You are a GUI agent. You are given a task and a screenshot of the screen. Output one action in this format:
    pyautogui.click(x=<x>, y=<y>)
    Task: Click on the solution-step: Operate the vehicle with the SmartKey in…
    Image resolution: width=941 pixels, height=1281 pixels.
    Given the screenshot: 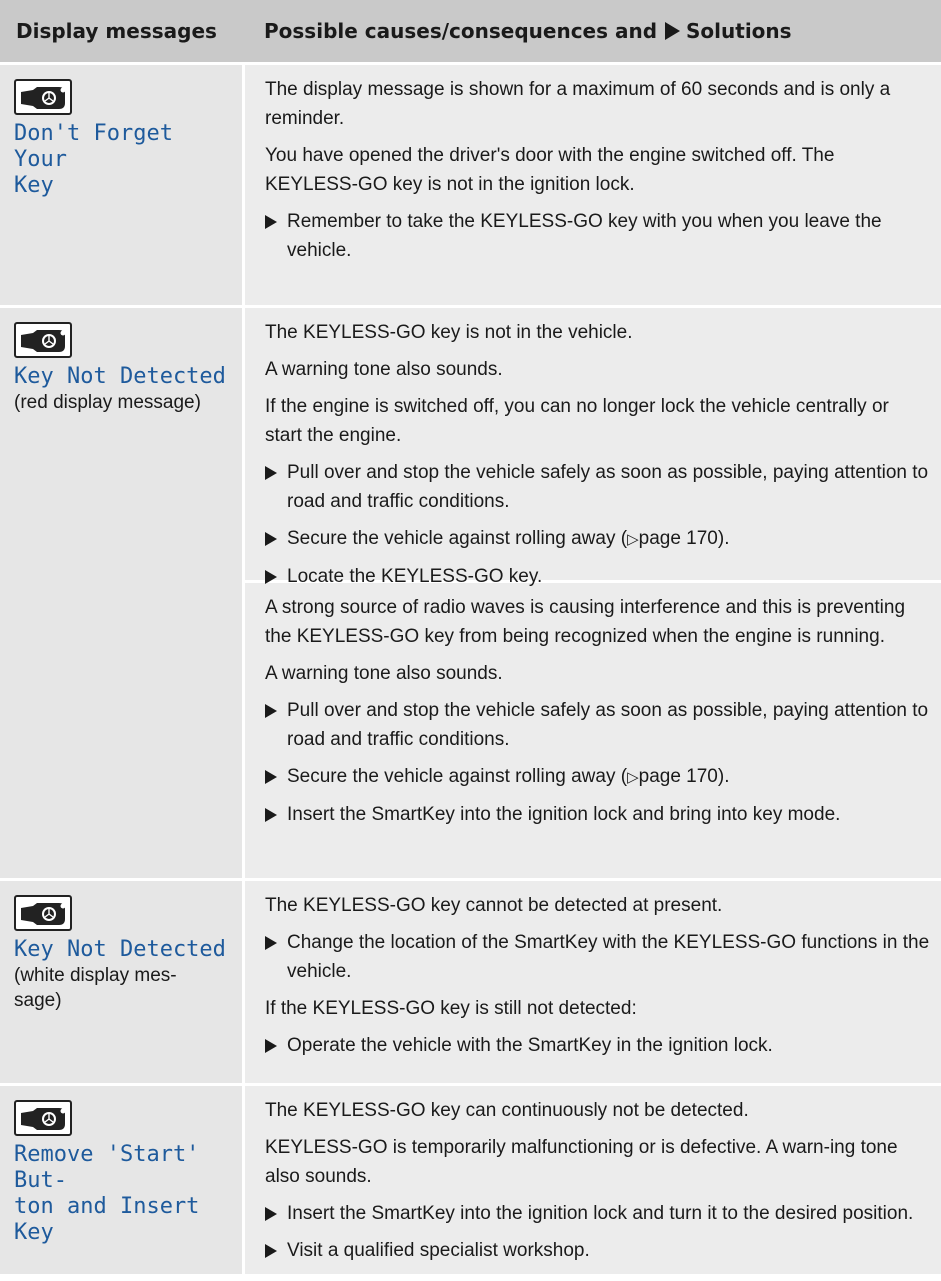 What is the action you would take?
    pyautogui.click(x=598, y=1045)
    